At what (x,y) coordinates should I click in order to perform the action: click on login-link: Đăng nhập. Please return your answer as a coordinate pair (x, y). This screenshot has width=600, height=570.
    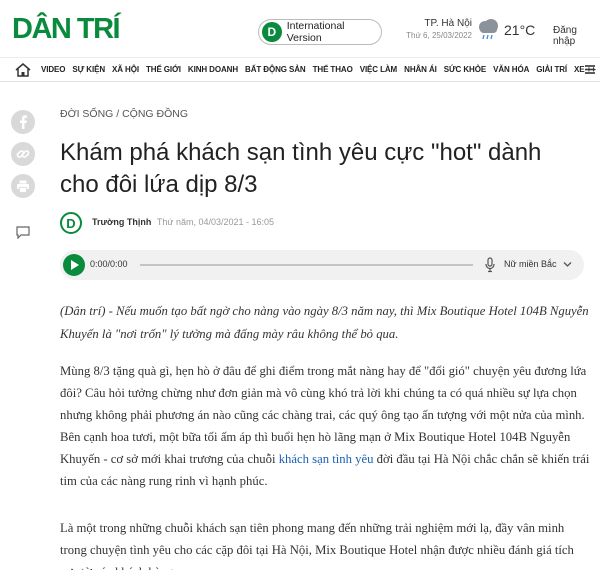
    Looking at the image, I should click on (576, 36).